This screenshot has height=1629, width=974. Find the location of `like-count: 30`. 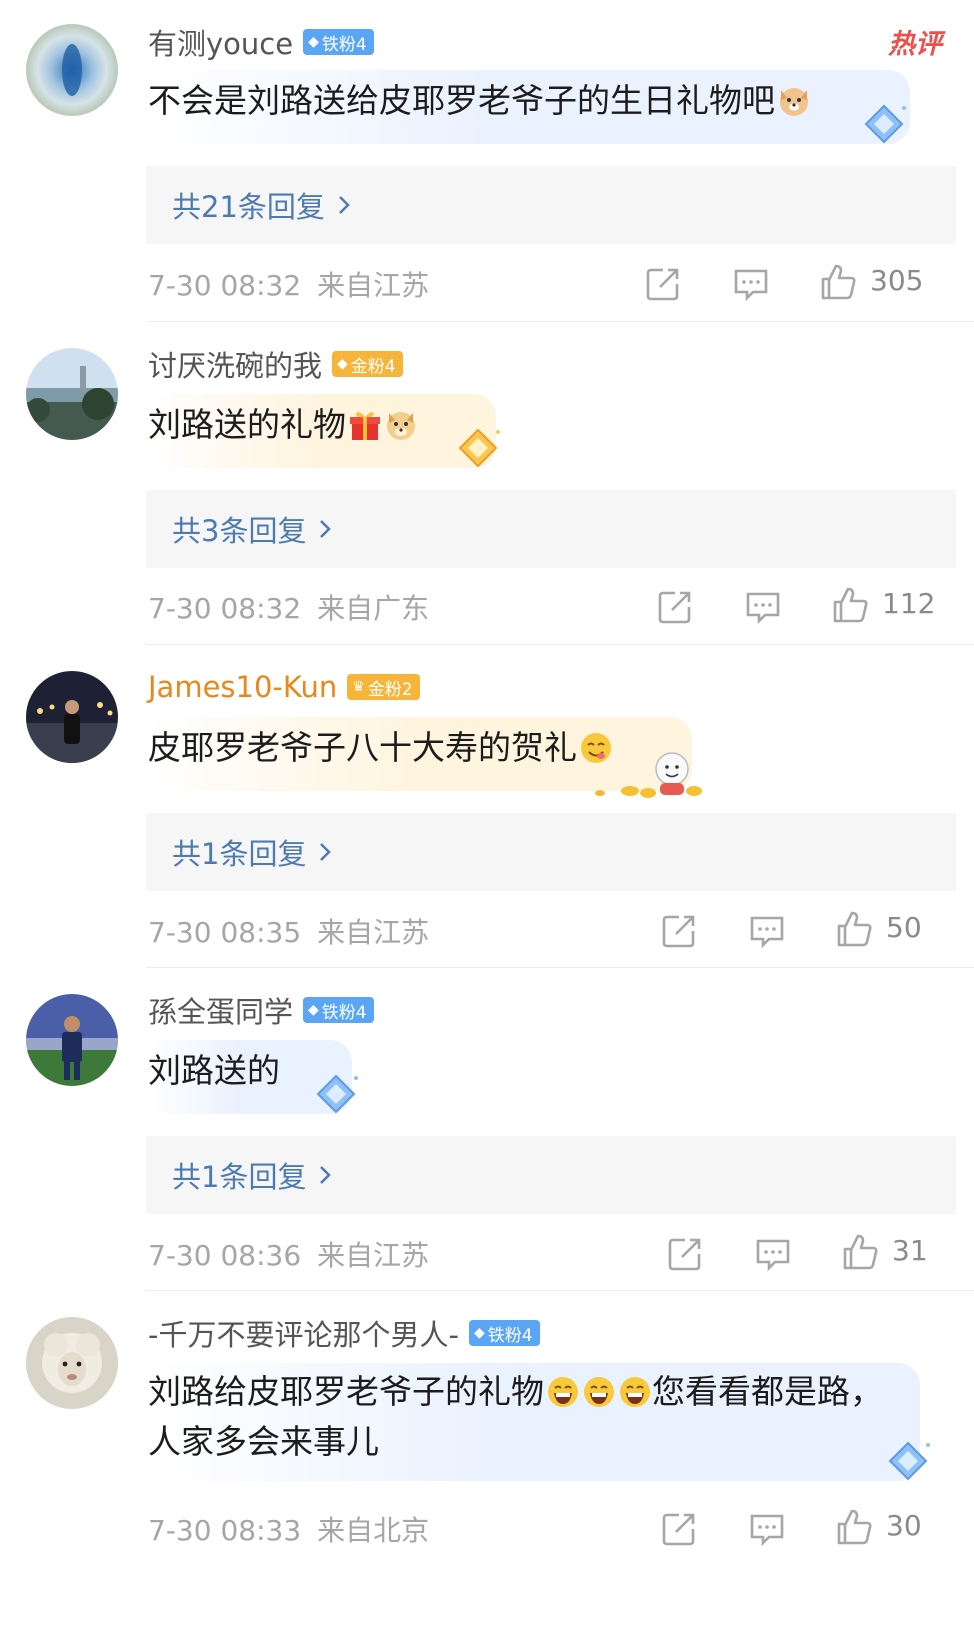

like-count: 30 is located at coordinates (904, 1525).